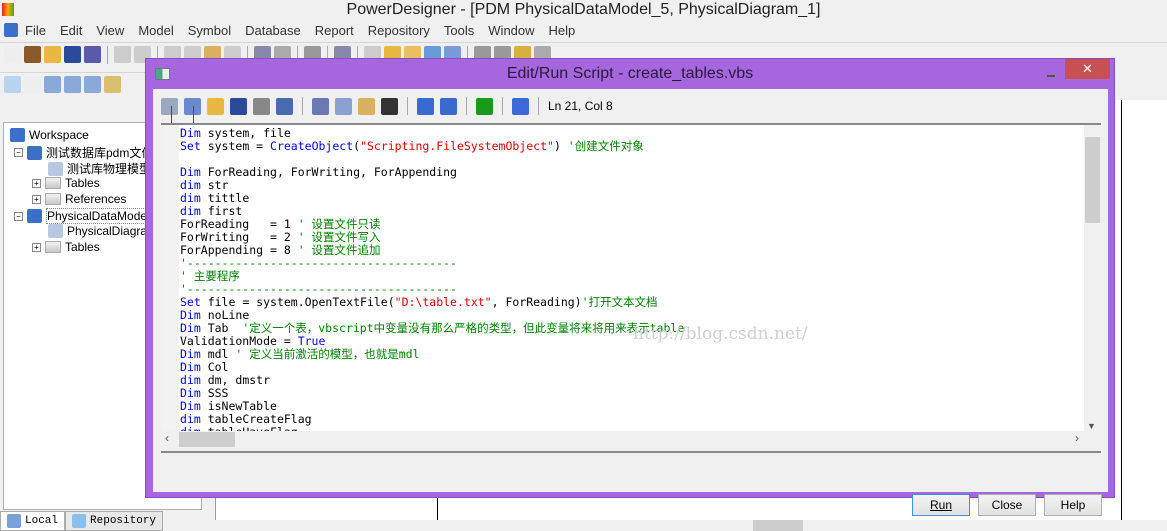 The image size is (1167, 531). Describe the element at coordinates (631, 439) in the screenshot. I see `editor-hscrollbar: ‹ ›` at that location.